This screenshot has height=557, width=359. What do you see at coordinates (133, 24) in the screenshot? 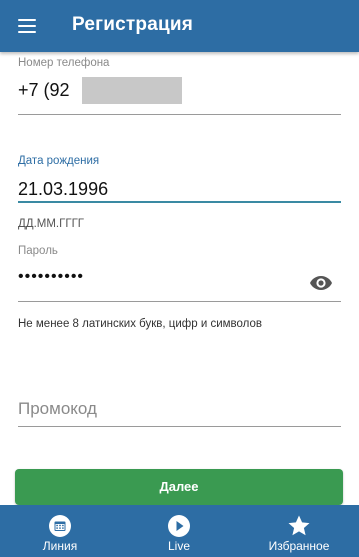
I see `page-title: Регистрация` at bounding box center [133, 24].